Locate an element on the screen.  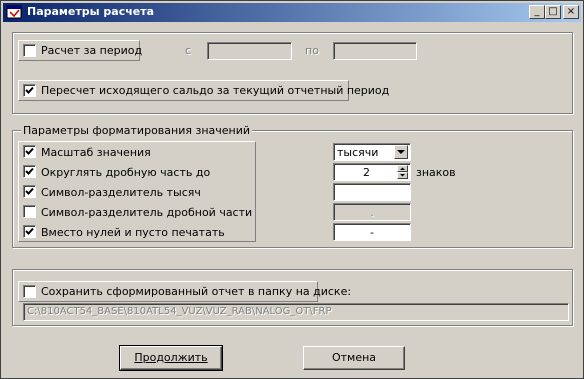
scale-select-value: тысячи is located at coordinates (358, 152).